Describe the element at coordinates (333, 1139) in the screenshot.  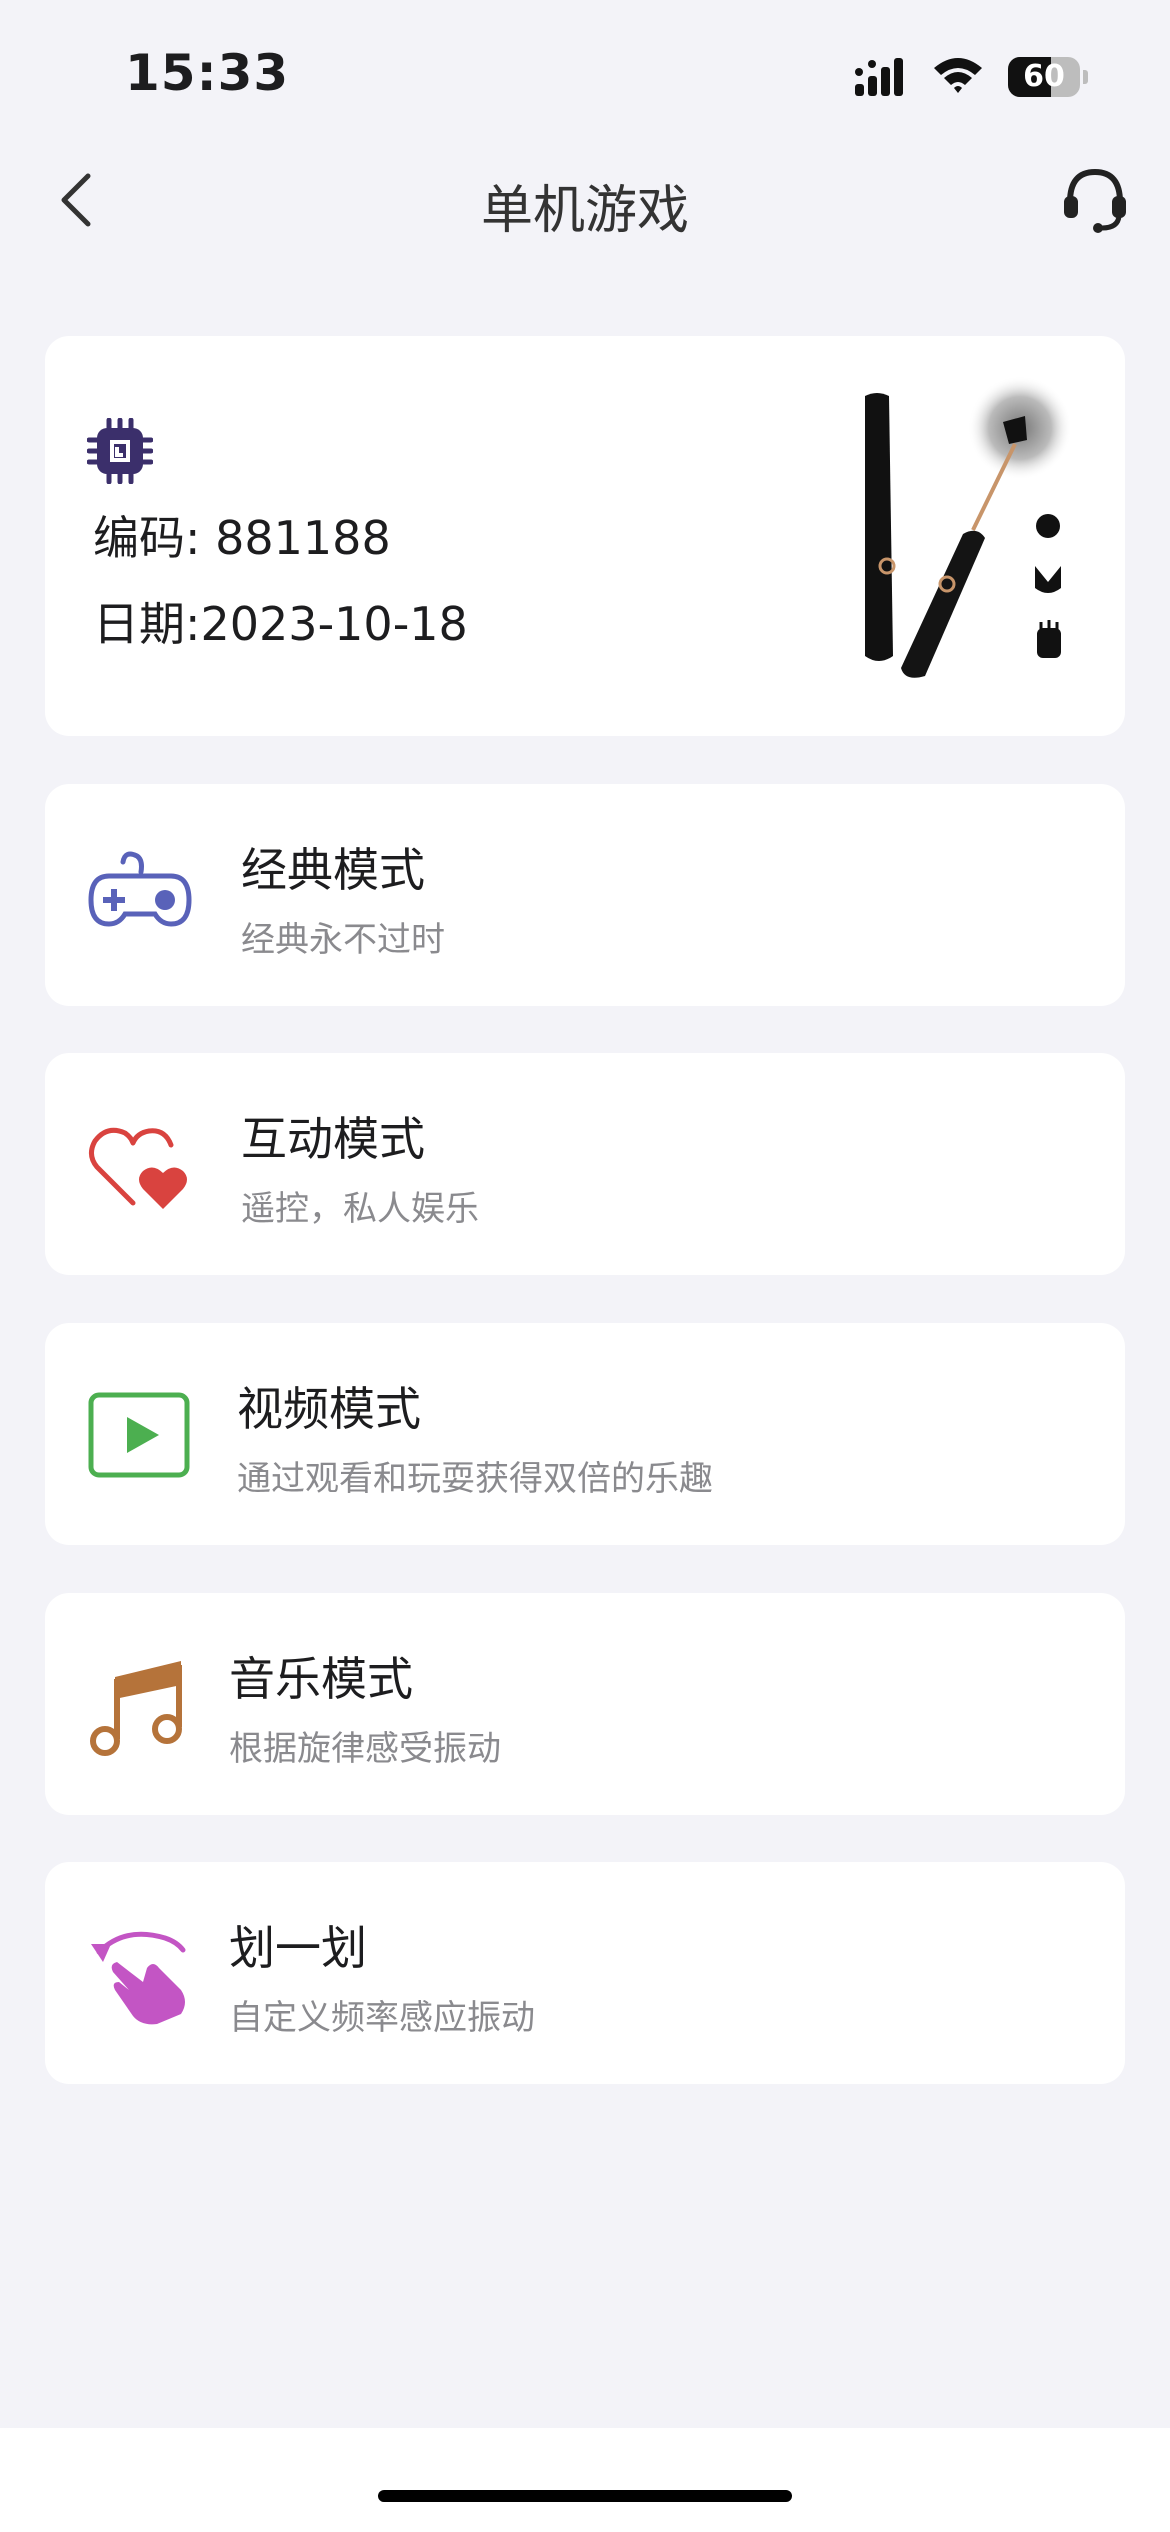
I see `mode-title: 互动模式` at that location.